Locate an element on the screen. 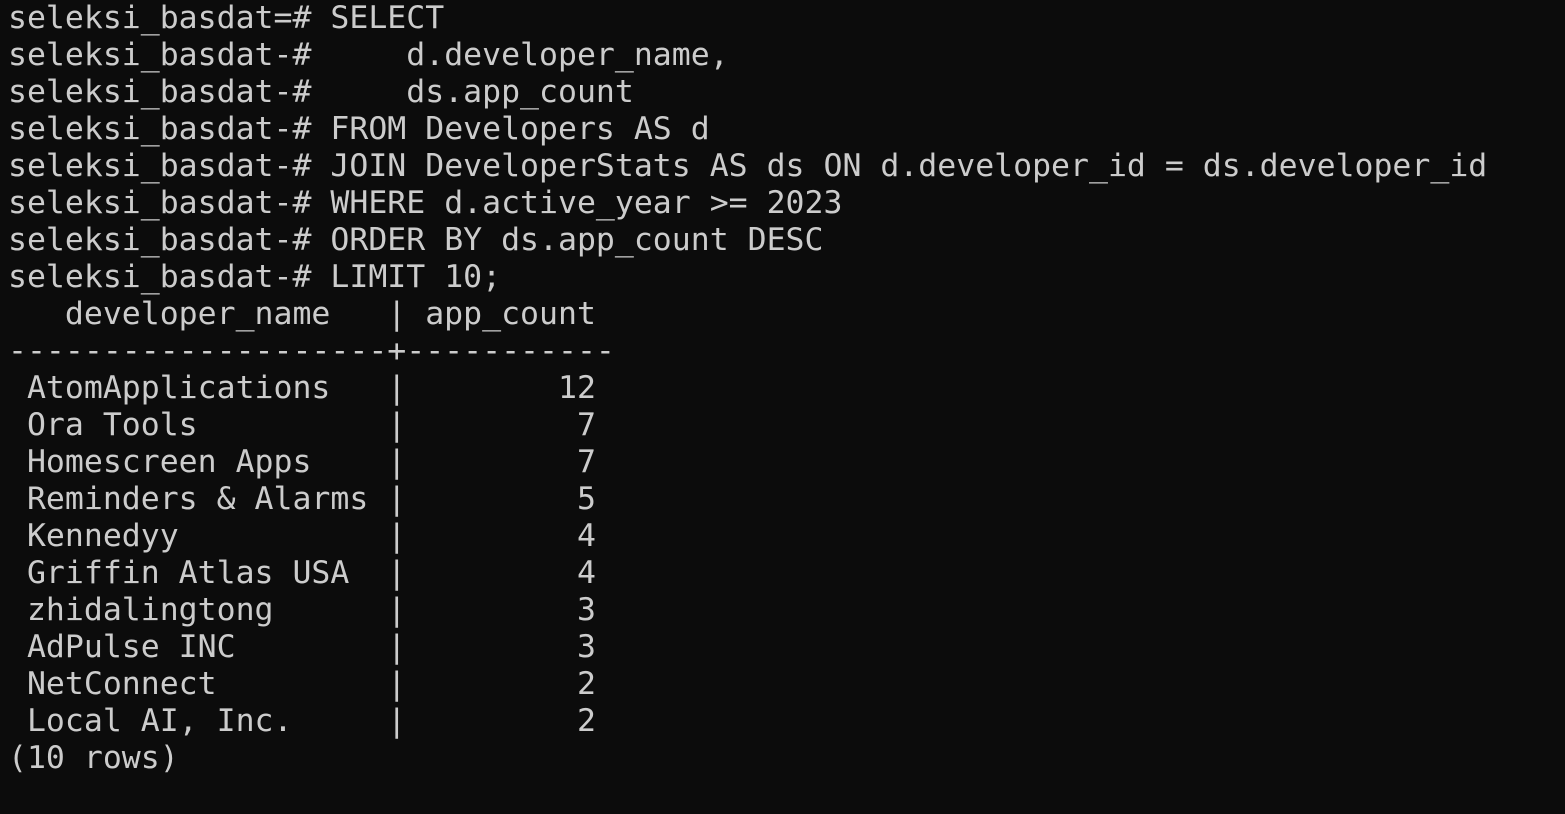  query-text: WHERE d.active_year >= 2023 is located at coordinates (586, 203).